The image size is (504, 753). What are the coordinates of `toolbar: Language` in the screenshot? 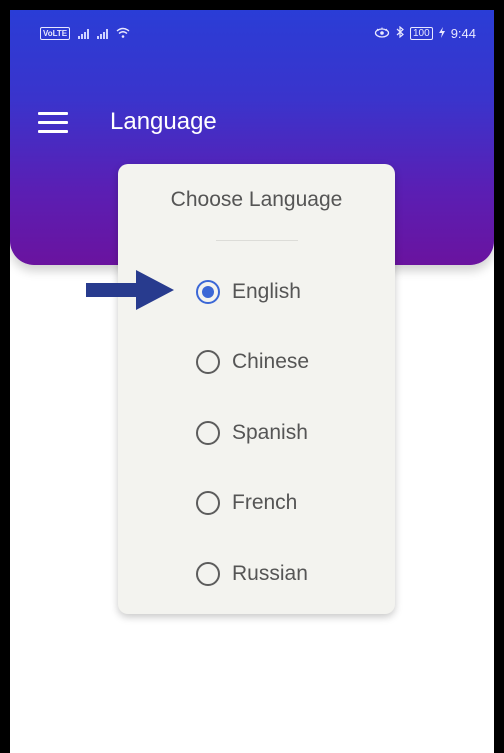 It's located at (252, 122).